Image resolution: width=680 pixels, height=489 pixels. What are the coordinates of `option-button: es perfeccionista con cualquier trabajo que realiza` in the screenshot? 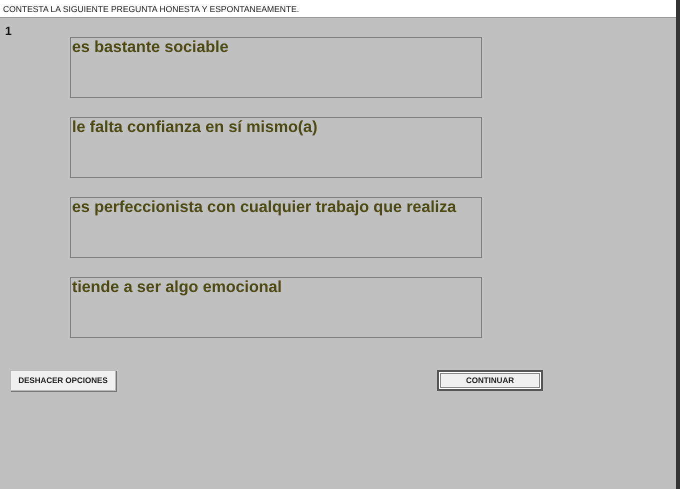 It's located at (276, 227).